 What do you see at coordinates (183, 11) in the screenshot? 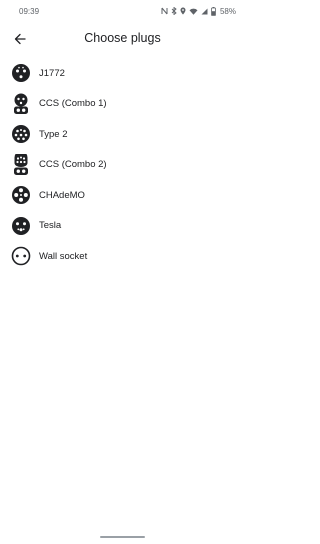
I see `location-icon` at bounding box center [183, 11].